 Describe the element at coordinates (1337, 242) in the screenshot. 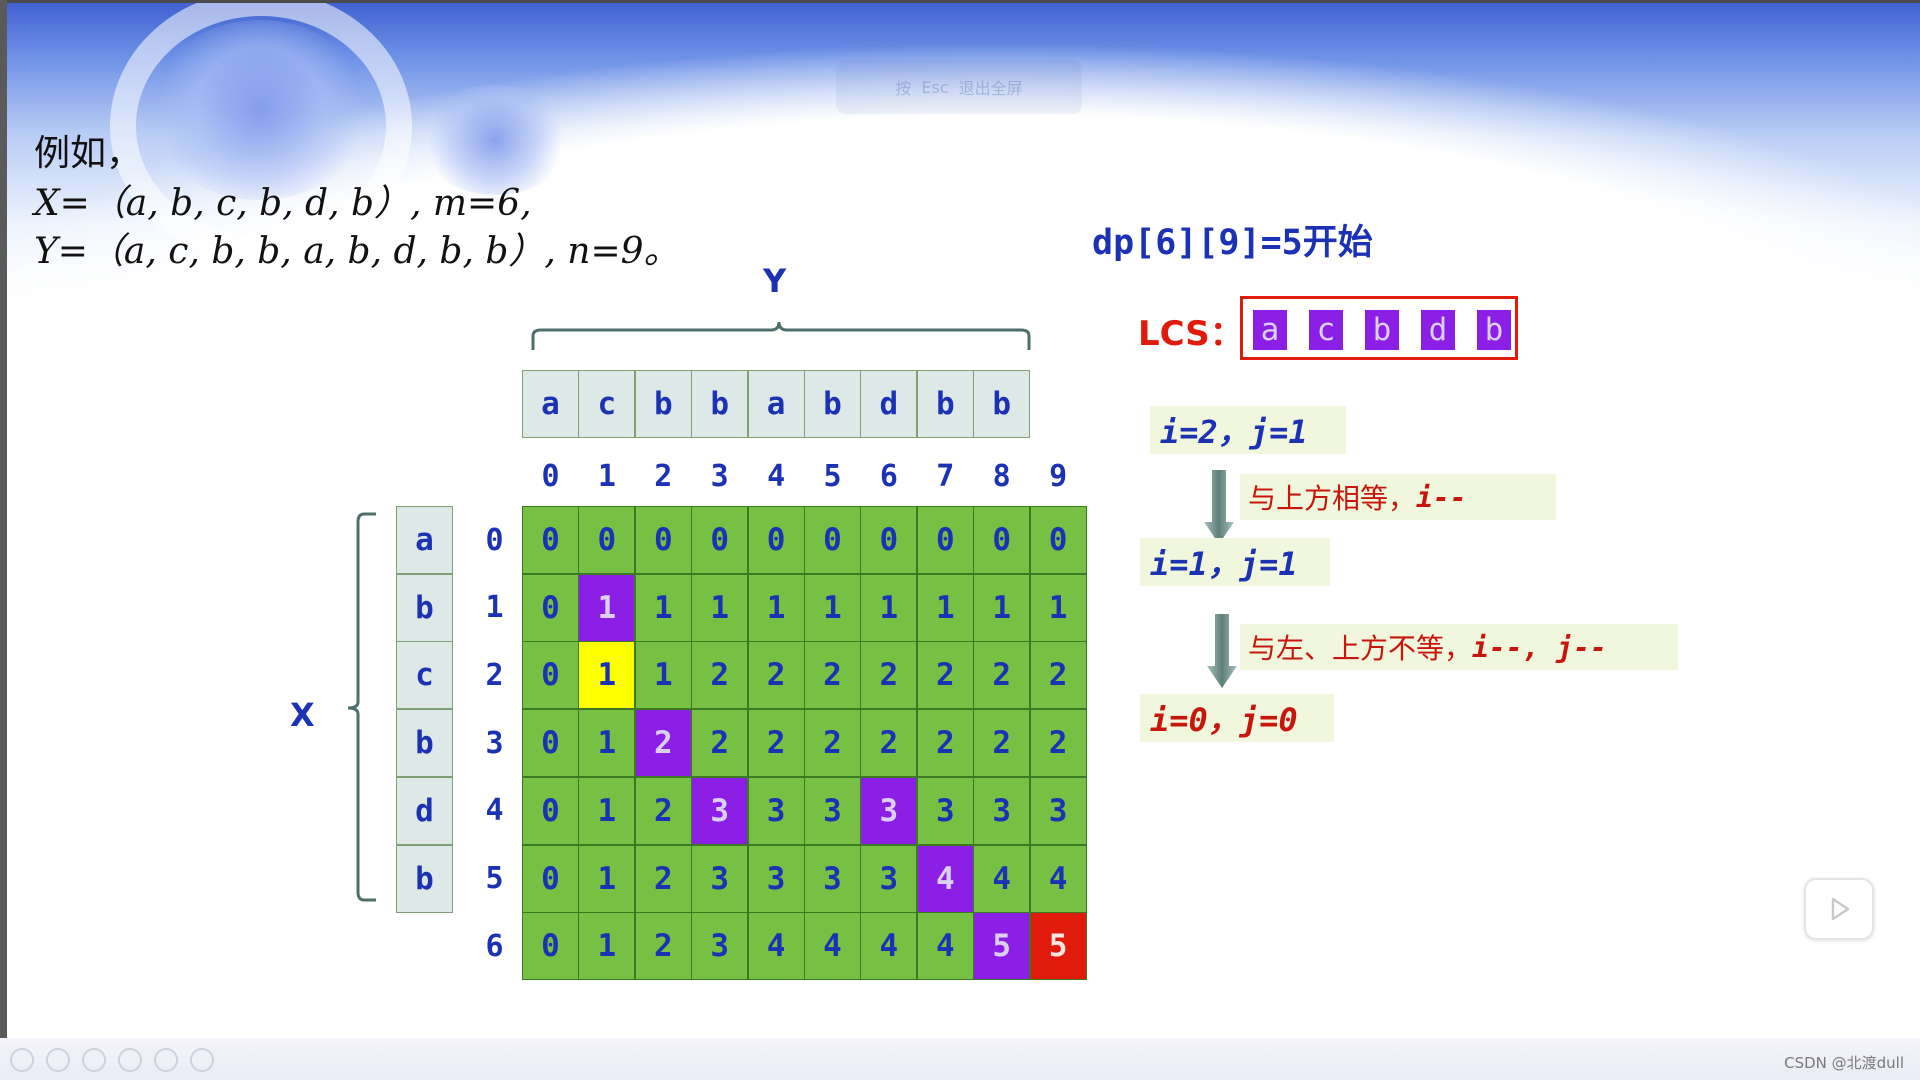

I see `dp-start-suffix: 开始` at that location.